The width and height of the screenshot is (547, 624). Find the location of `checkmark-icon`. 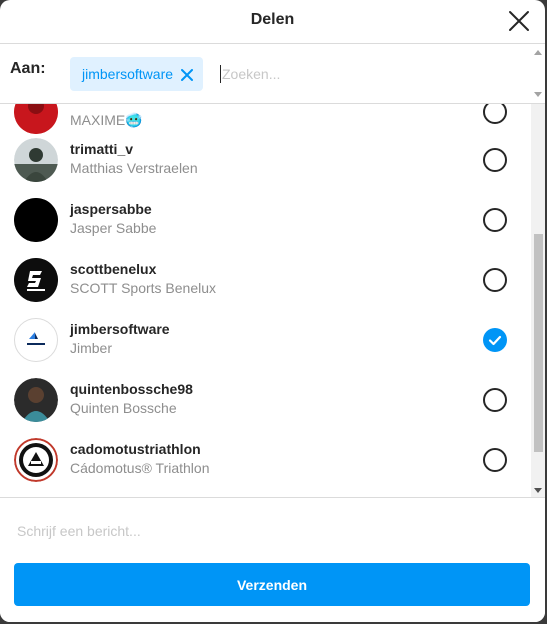

checkmark-icon is located at coordinates (495, 340).